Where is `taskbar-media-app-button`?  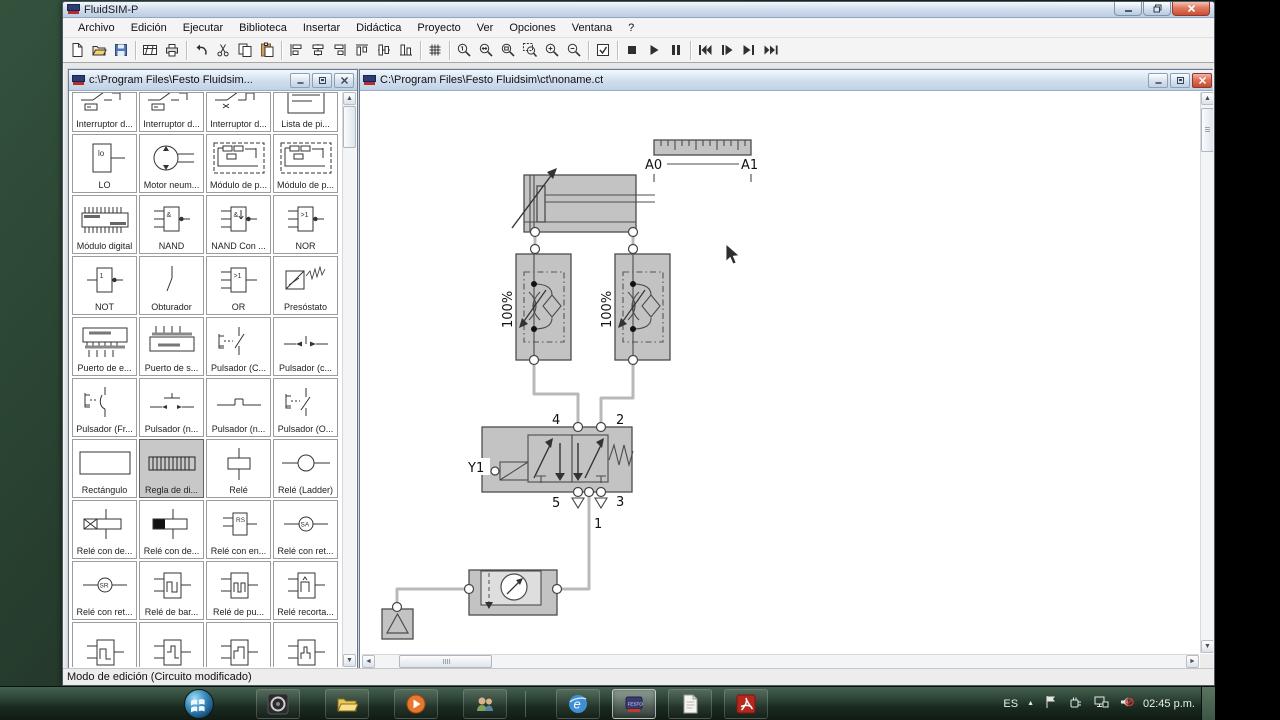
taskbar-media-app-button is located at coordinates (278, 703).